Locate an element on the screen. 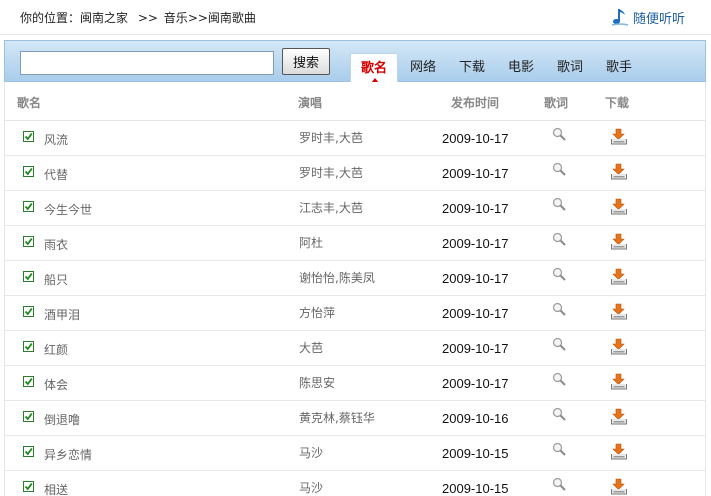 The width and height of the screenshot is (711, 496). song-title-link: 红颜 is located at coordinates (56, 349).